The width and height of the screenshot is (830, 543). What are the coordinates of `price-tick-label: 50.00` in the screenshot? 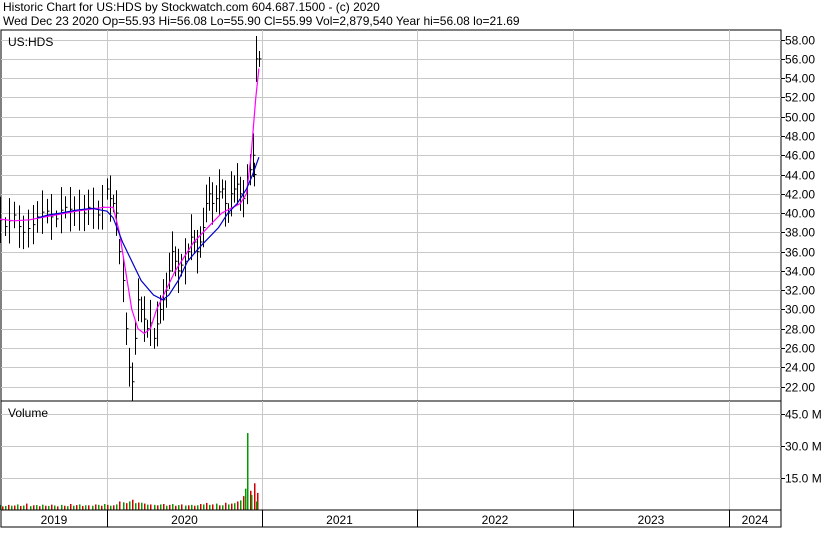 It's located at (800, 118).